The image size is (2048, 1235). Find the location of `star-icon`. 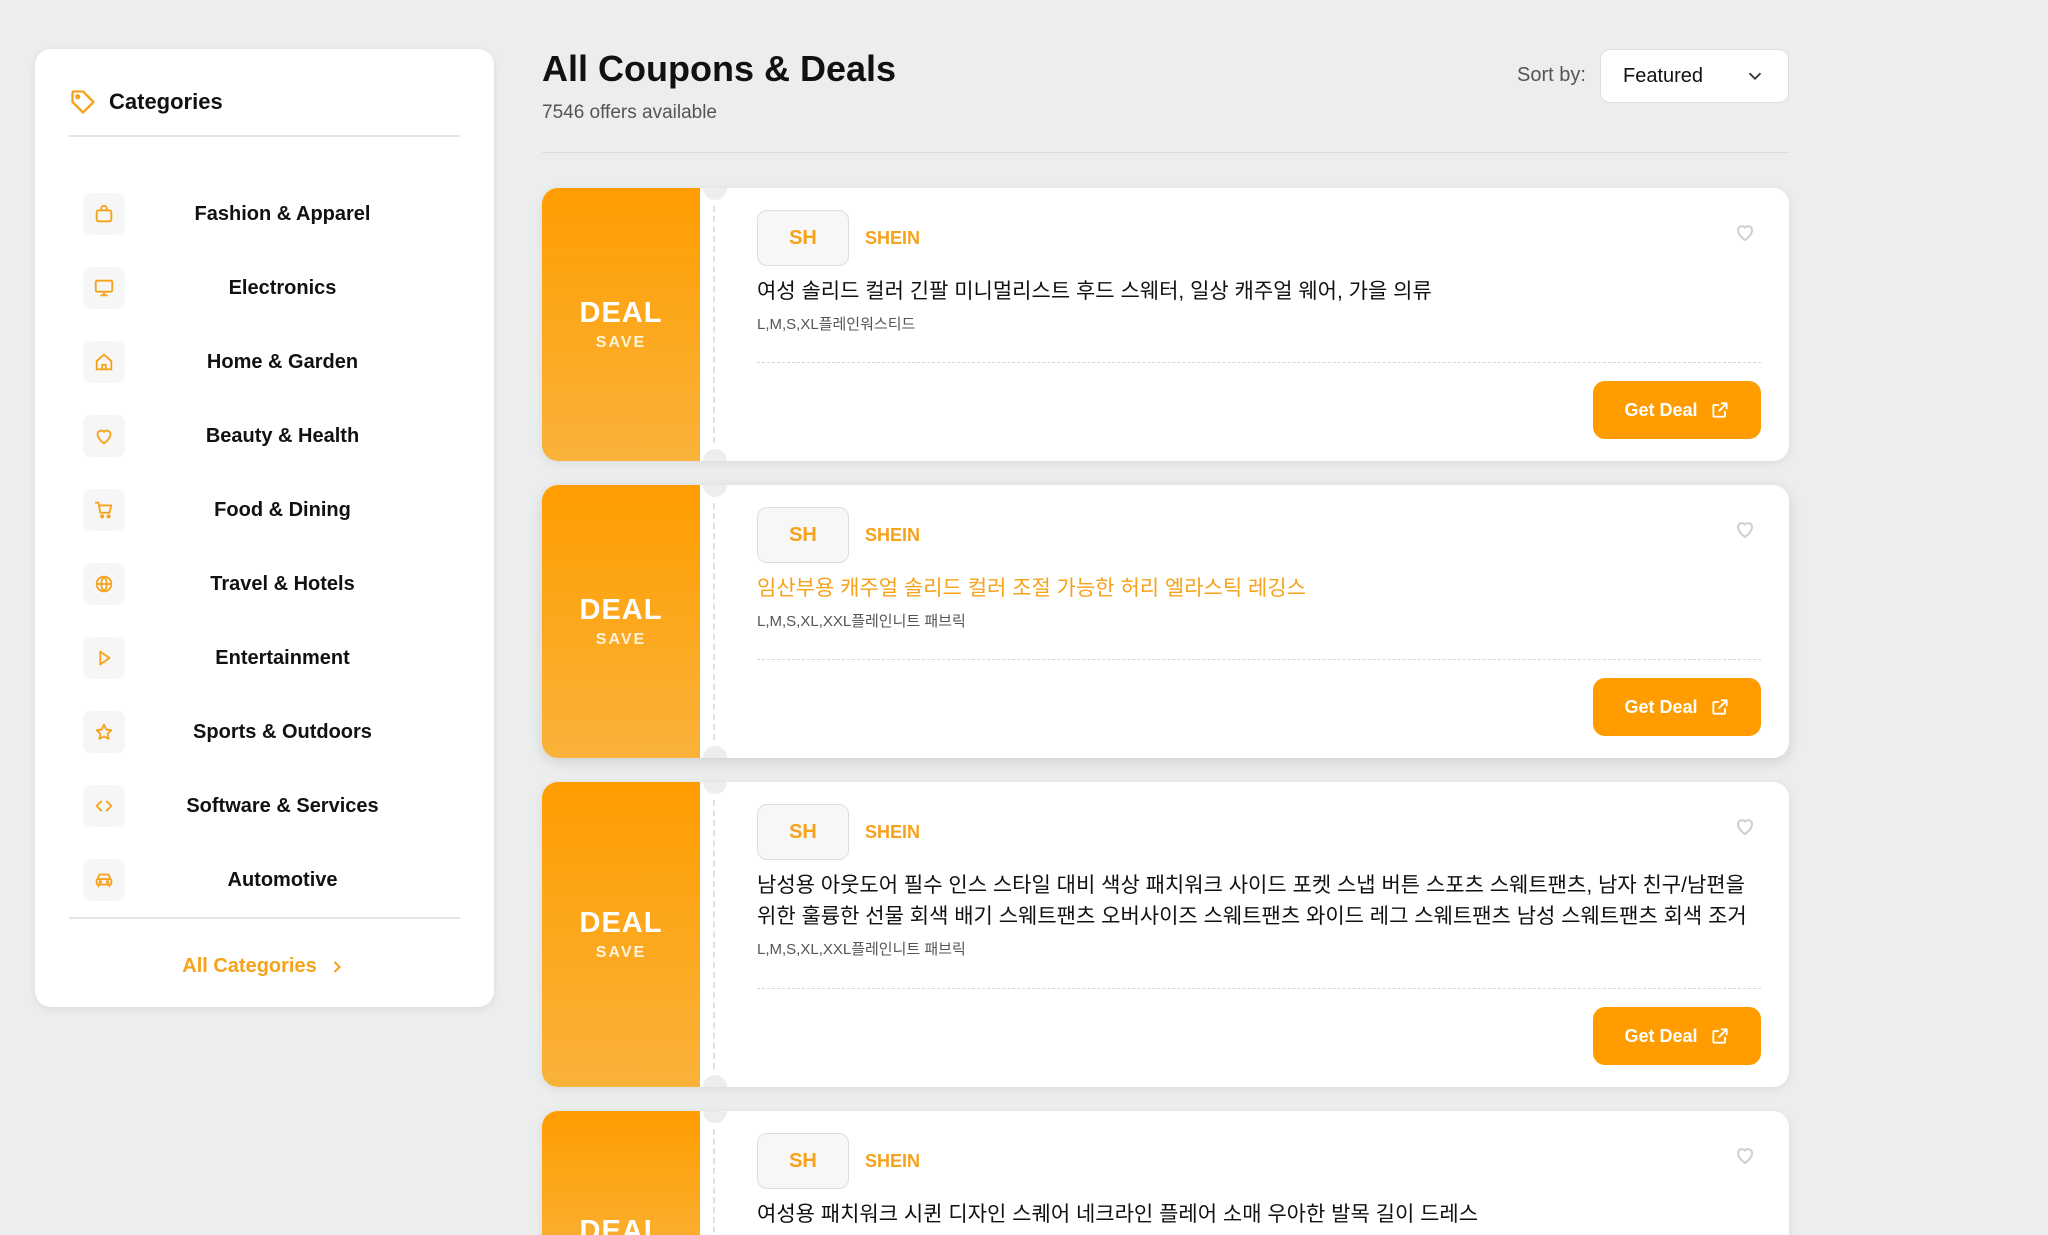

star-icon is located at coordinates (104, 731).